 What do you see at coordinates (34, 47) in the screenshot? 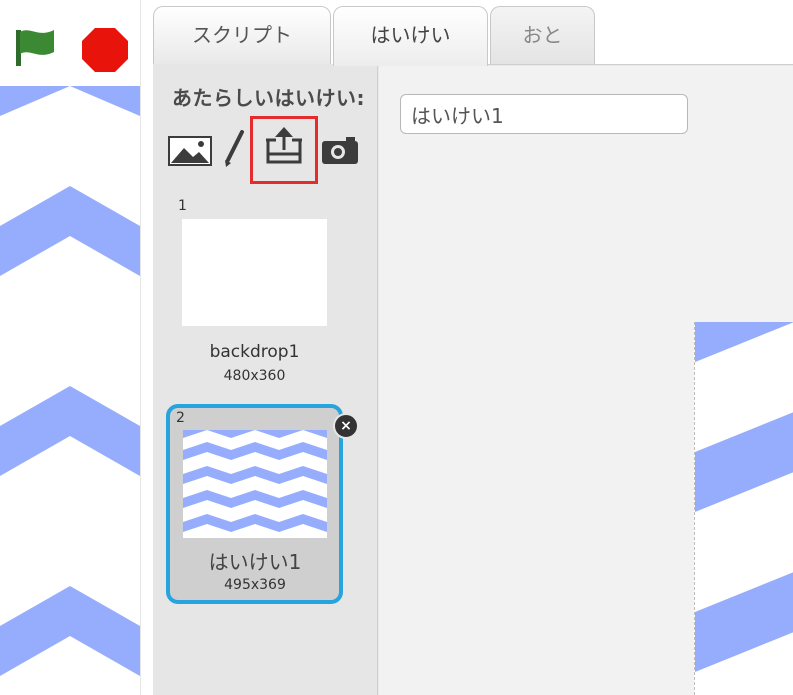
I see `green-flag-icon` at bounding box center [34, 47].